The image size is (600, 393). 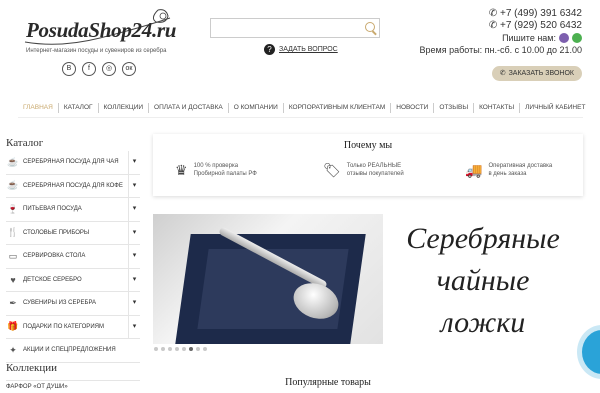 What do you see at coordinates (52, 279) in the screenshot?
I see `sidebar-item-label: ДЕТСКОЕ СЕРЕБРО` at bounding box center [52, 279].